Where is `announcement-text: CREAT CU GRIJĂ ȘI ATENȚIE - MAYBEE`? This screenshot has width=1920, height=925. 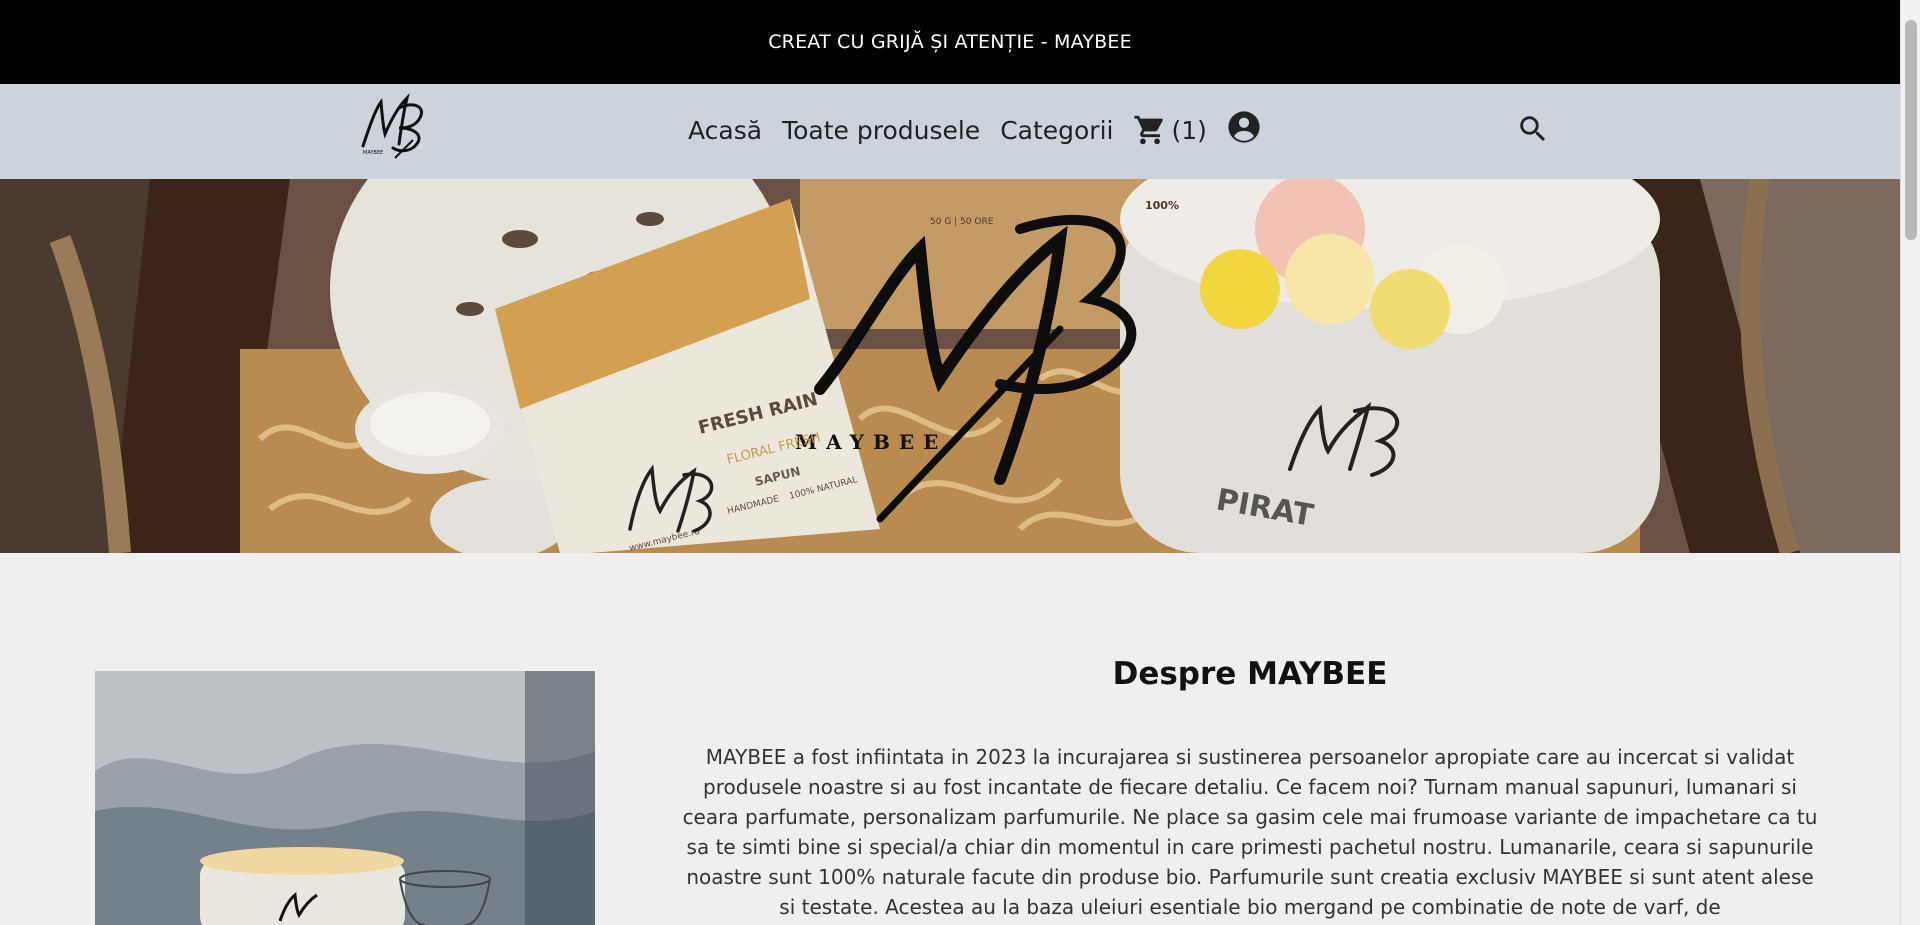
announcement-text: CREAT CU GRIJĂ ȘI ATENȚIE - MAYBEE is located at coordinates (950, 42).